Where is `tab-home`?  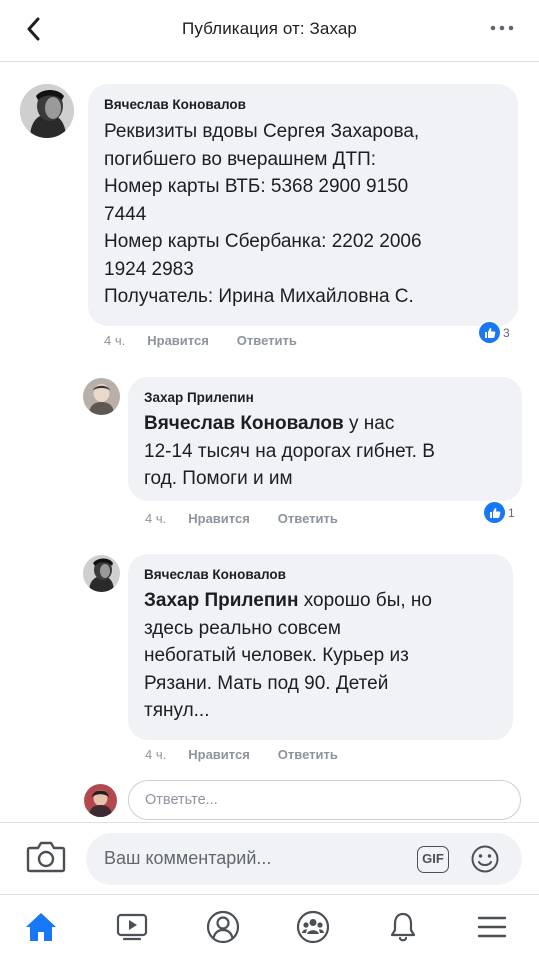 tab-home is located at coordinates (41, 927).